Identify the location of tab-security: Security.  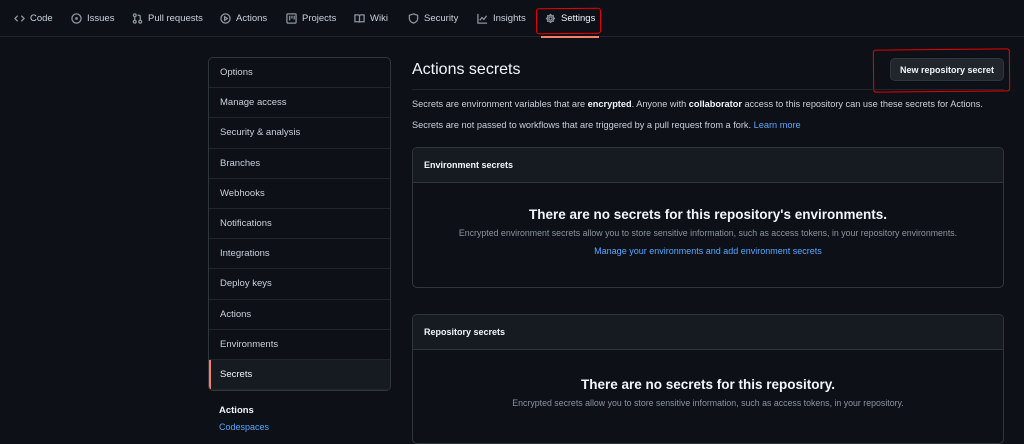
(433, 18).